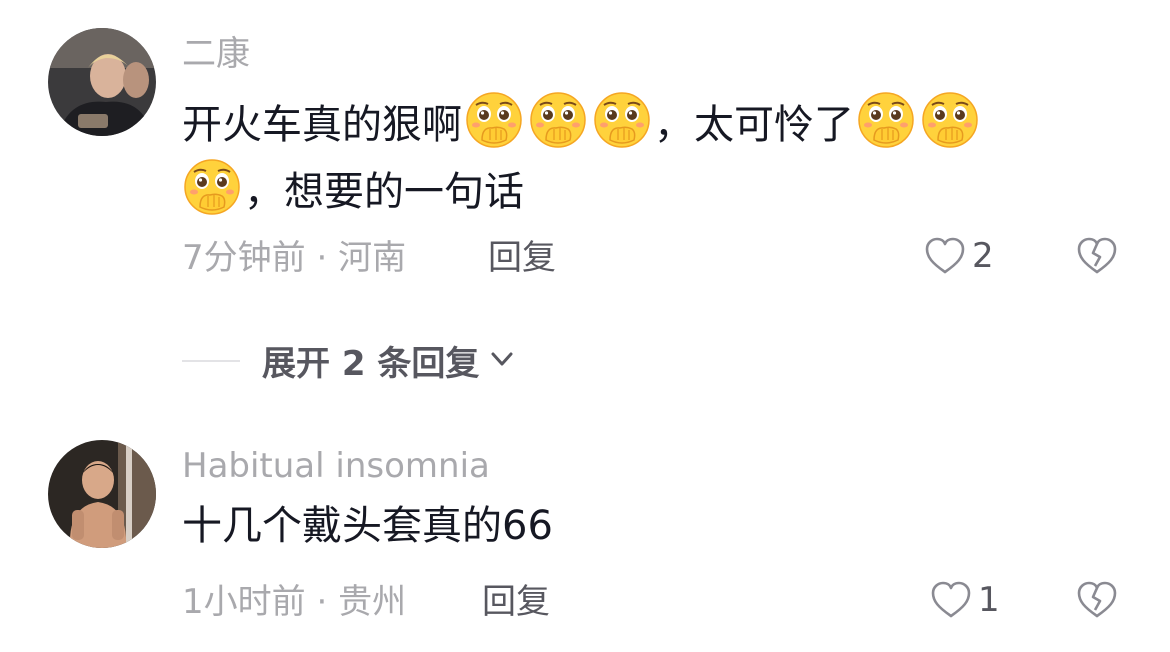  I want to click on comment-username: 二康, so click(216, 54).